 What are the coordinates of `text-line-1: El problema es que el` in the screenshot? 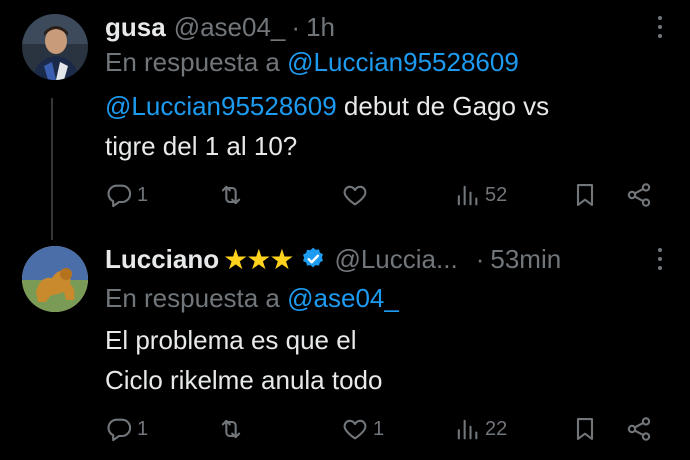 It's located at (231, 340).